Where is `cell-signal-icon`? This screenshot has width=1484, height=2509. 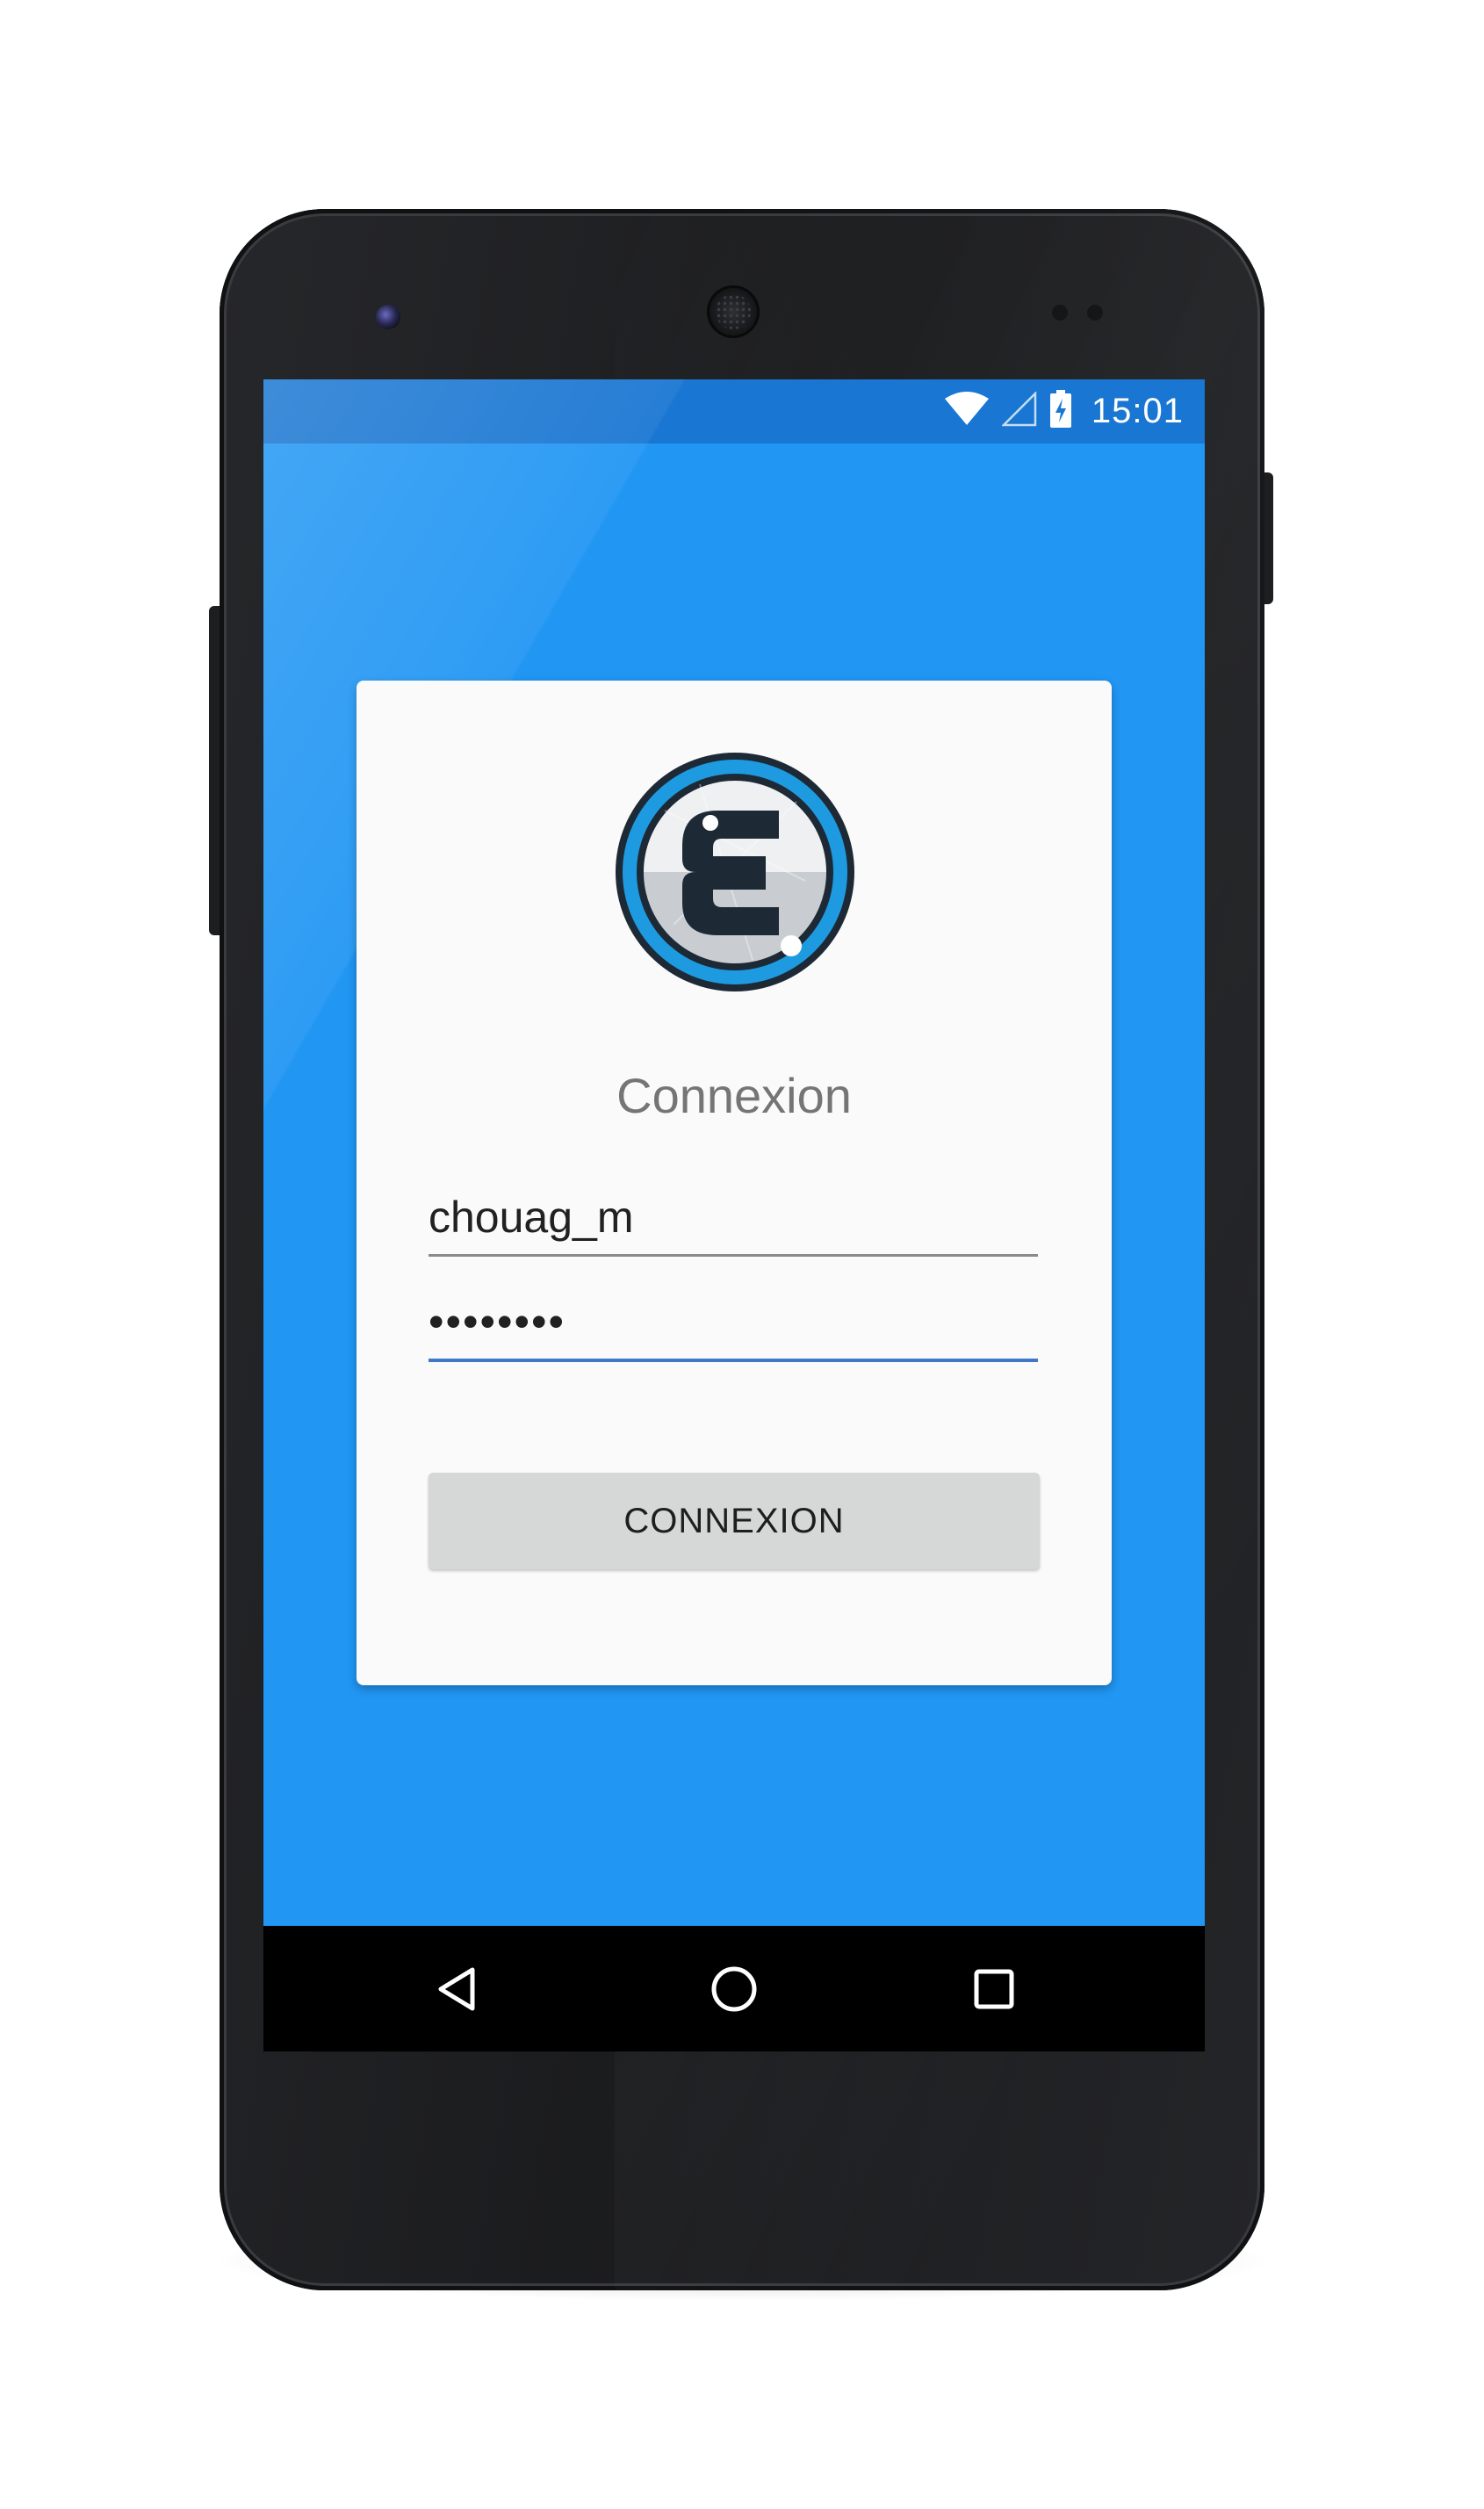 cell-signal-icon is located at coordinates (1018, 410).